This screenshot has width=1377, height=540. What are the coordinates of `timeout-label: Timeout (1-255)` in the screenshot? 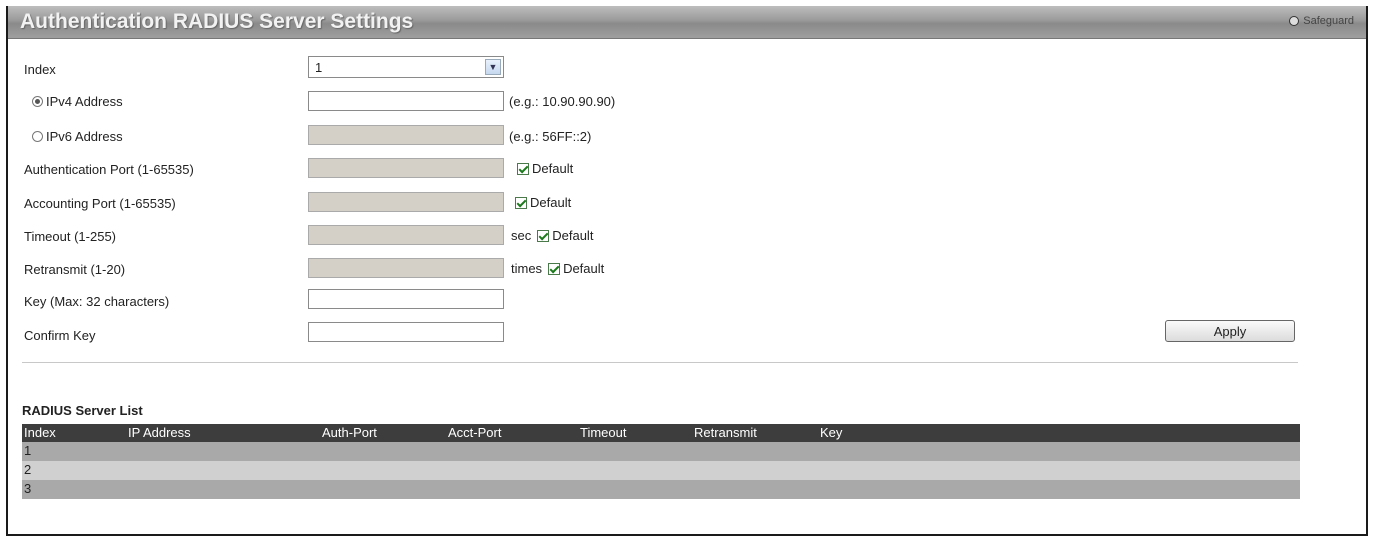 It's located at (70, 236).